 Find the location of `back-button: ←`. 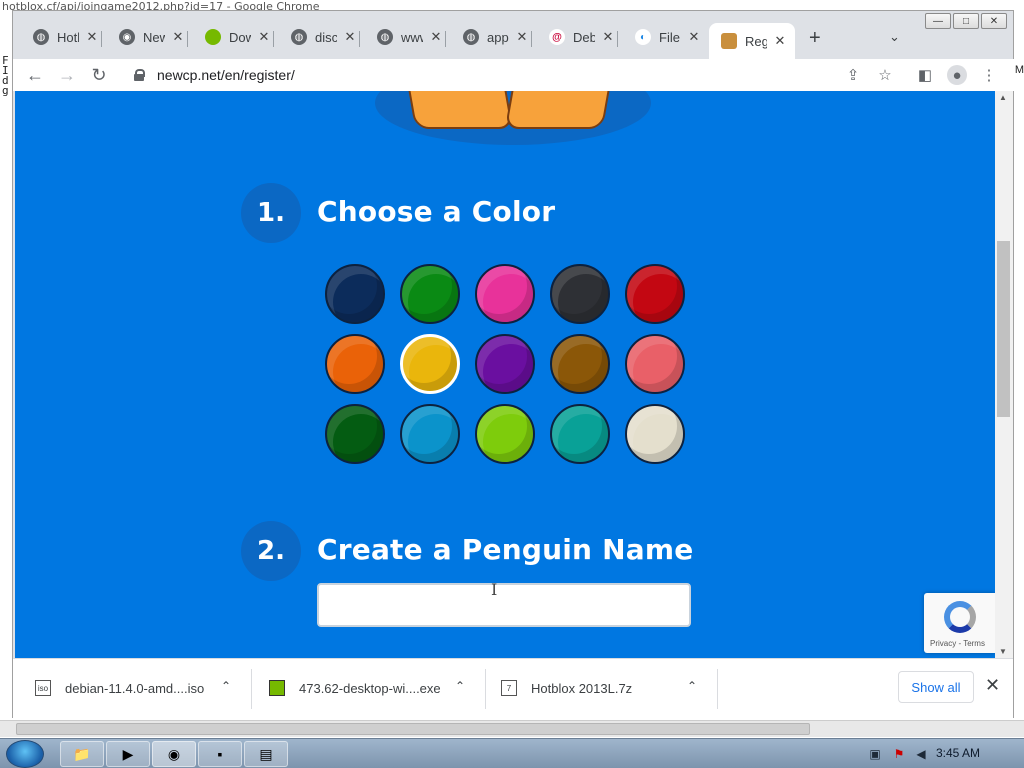

back-button: ← is located at coordinates (35, 75).